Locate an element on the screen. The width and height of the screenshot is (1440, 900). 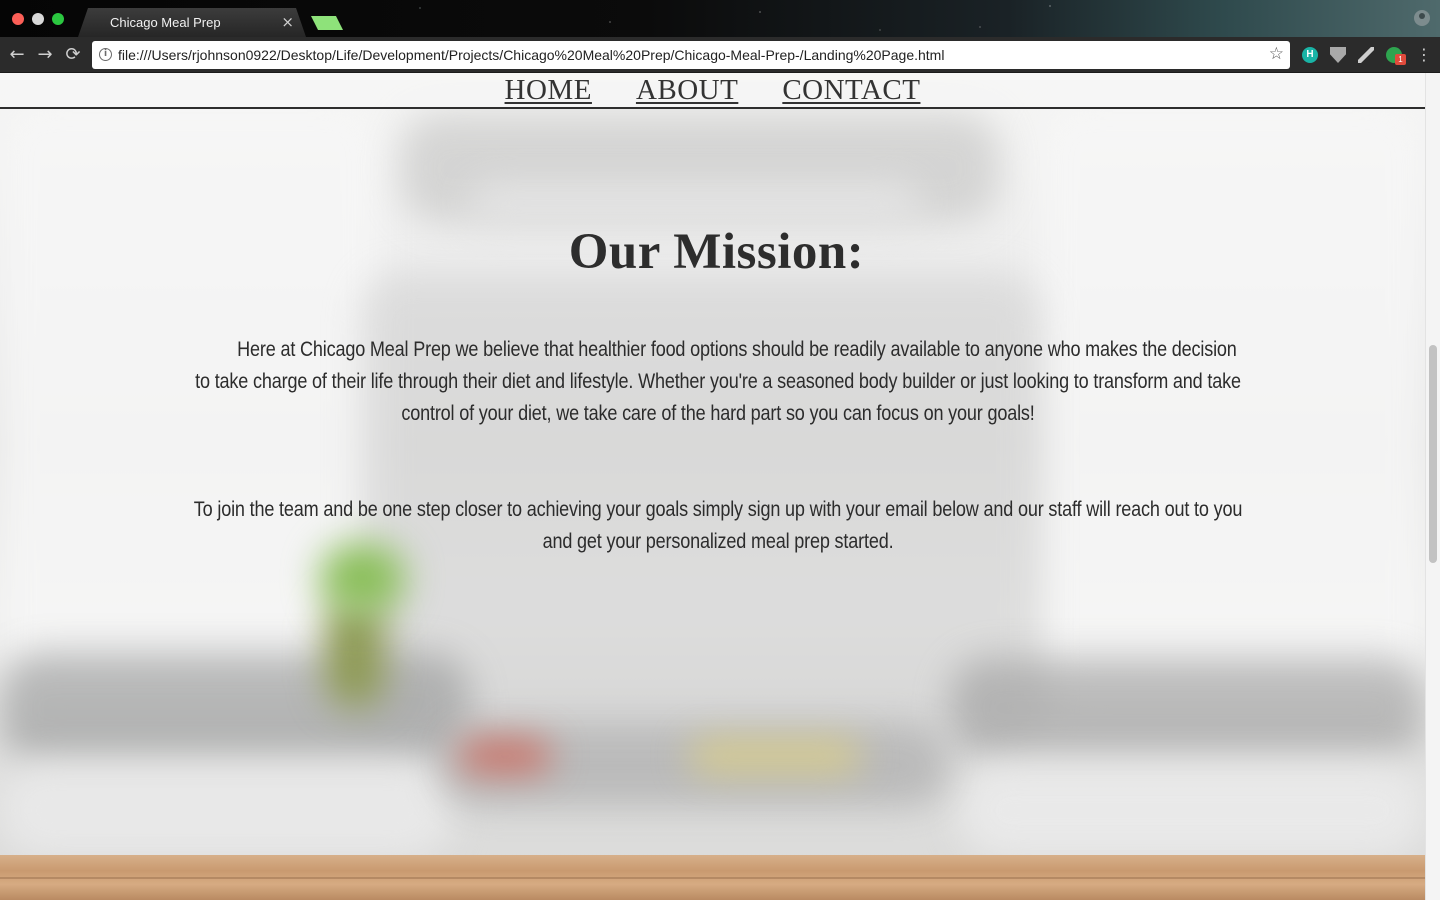
back-arrow-icon: ← is located at coordinates (17, 55).